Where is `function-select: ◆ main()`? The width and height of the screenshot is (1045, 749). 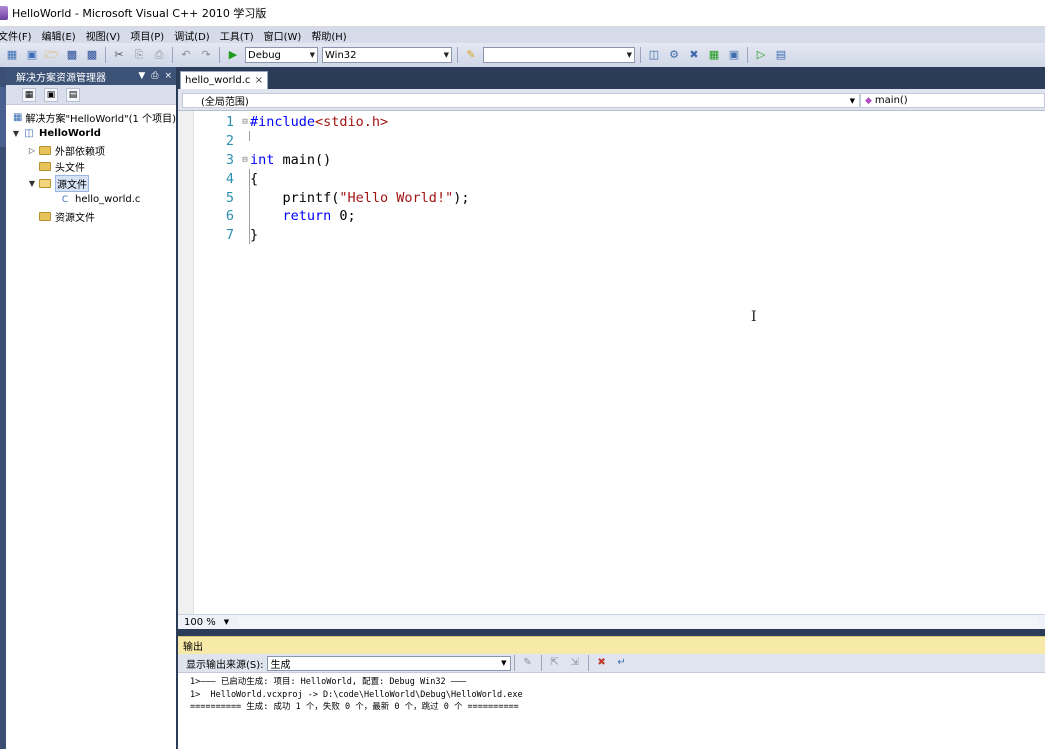
function-select: ◆ main() is located at coordinates (952, 100).